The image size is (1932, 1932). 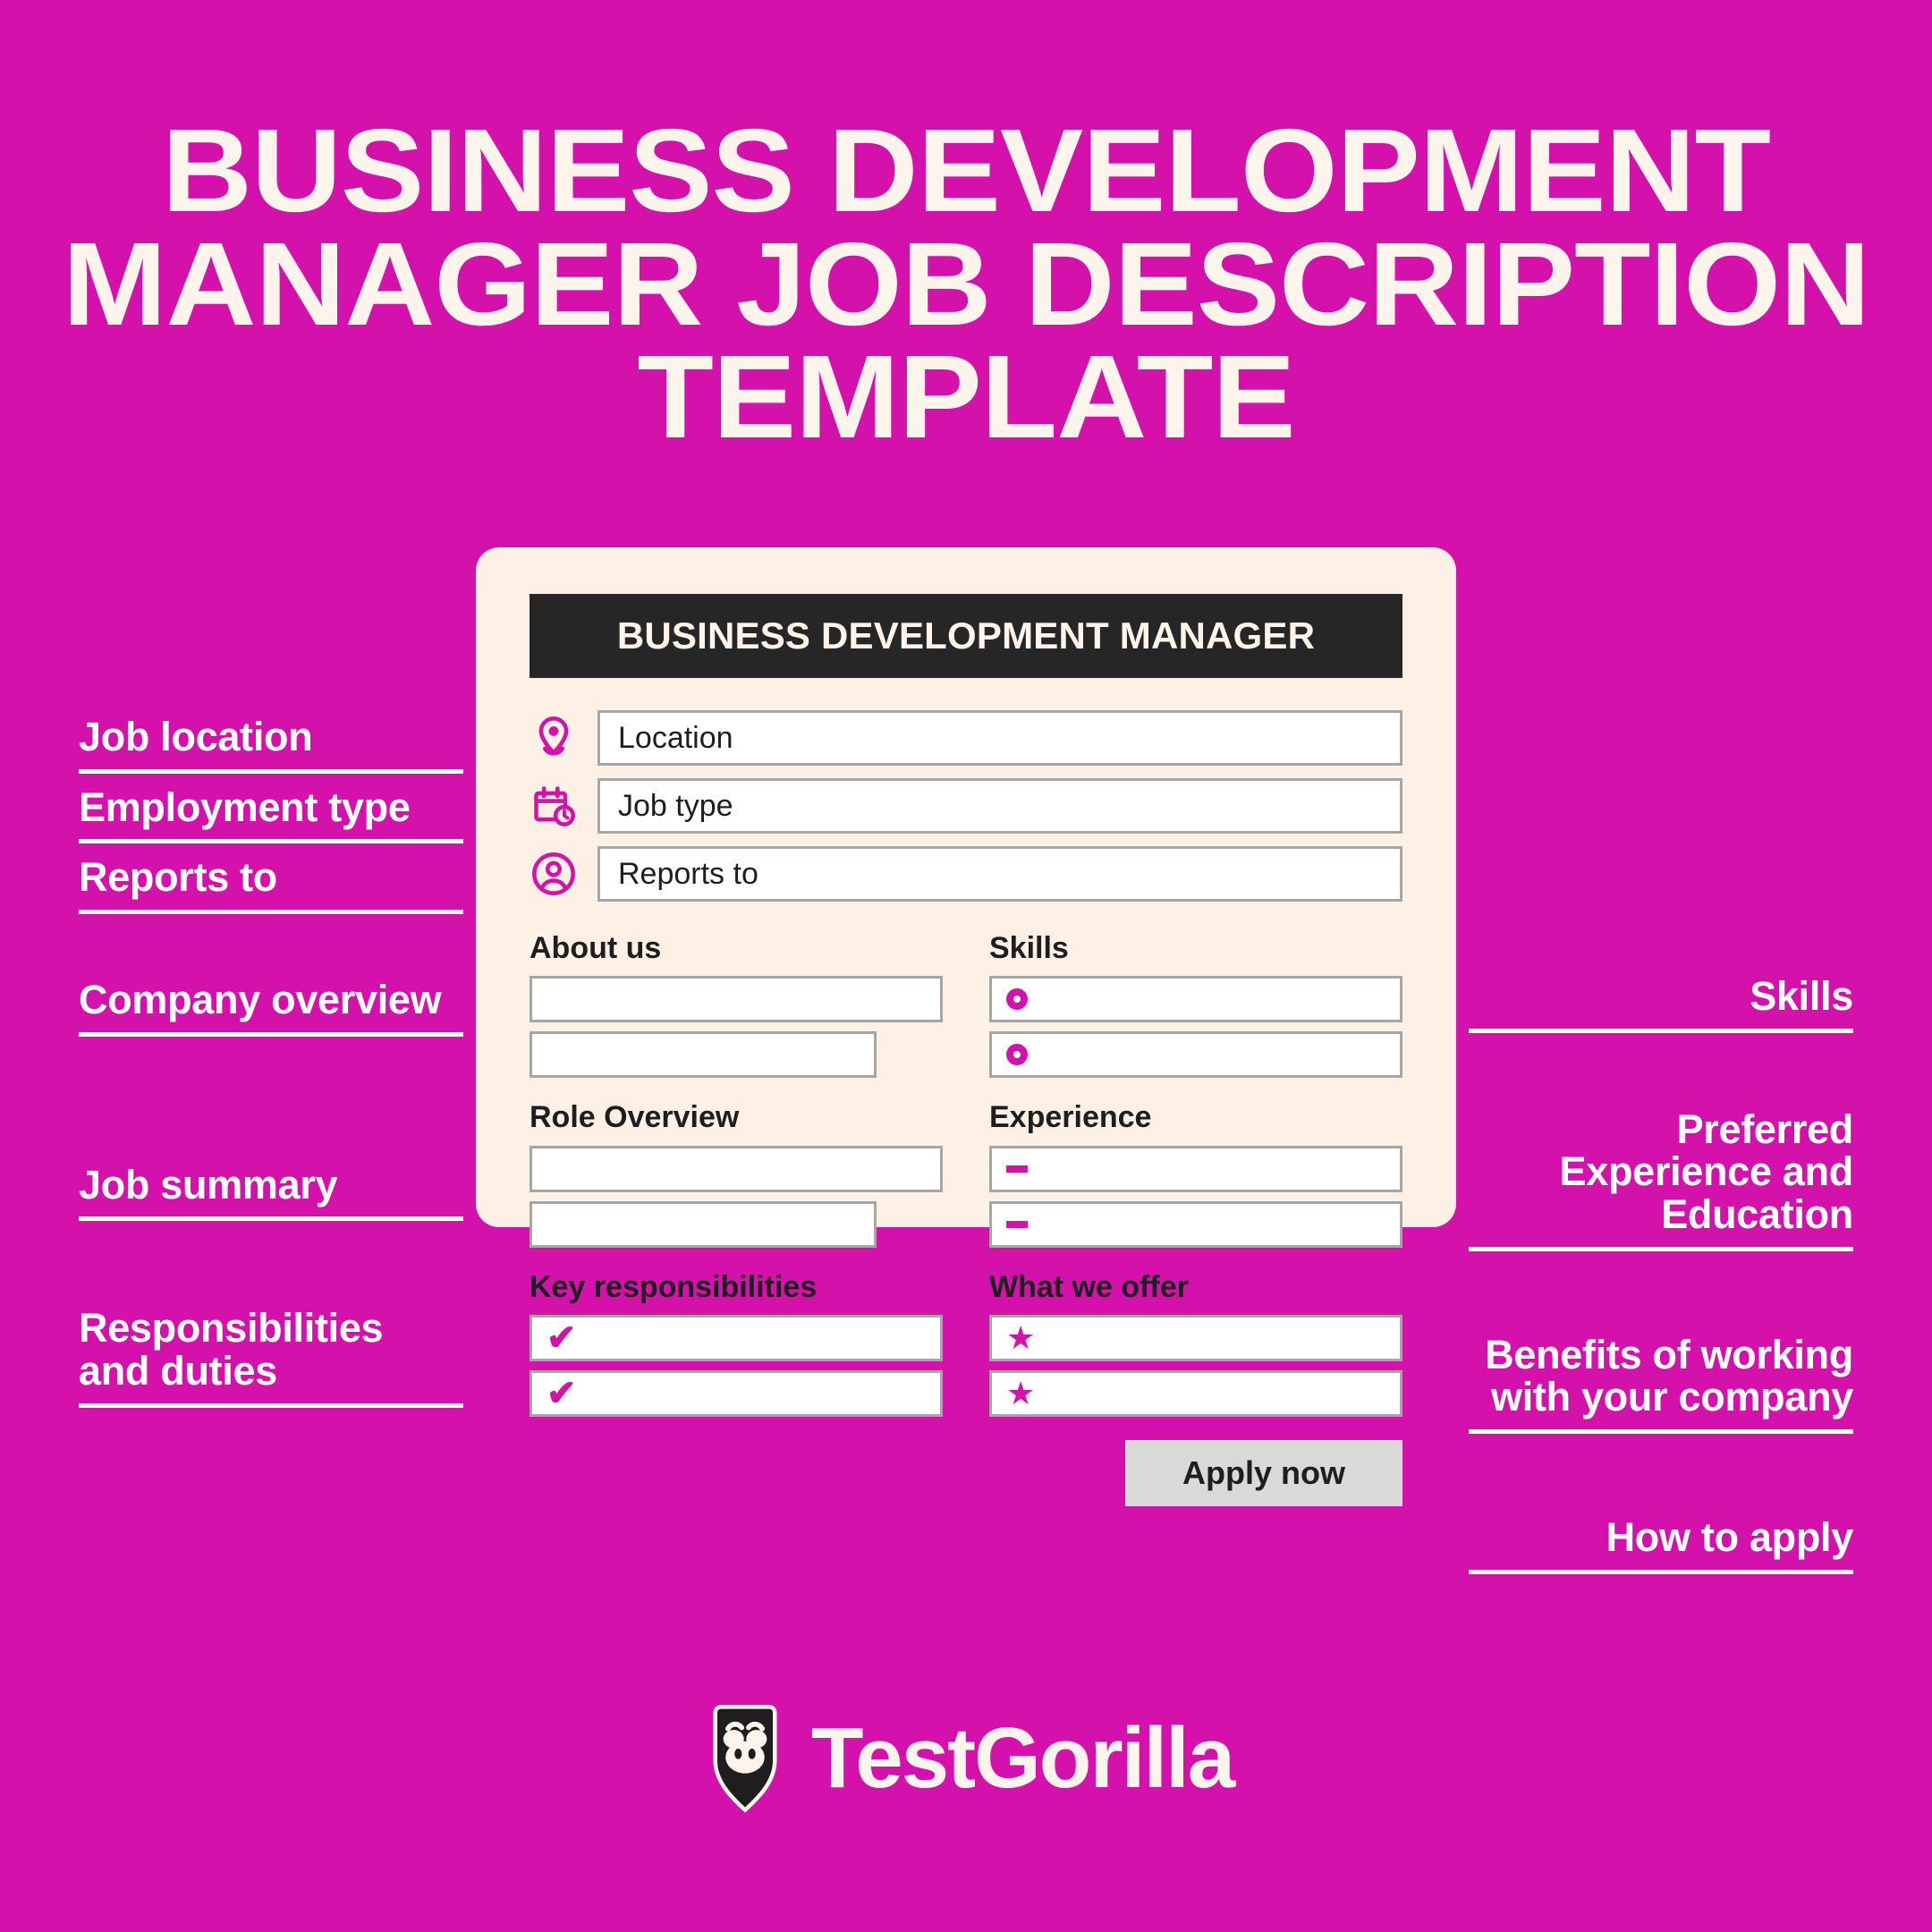 I want to click on side-label-text: Job location, so click(x=196, y=736).